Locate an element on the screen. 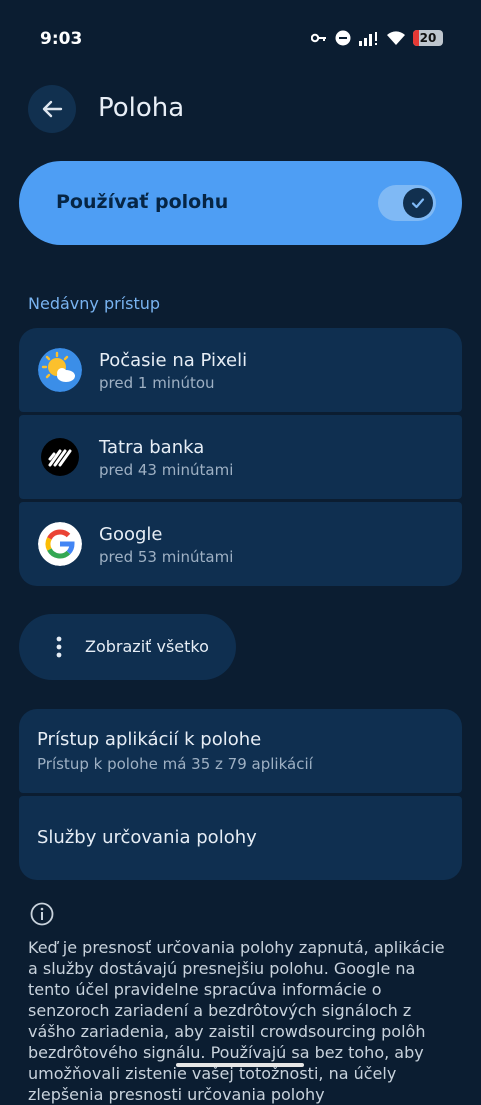 The width and height of the screenshot is (481, 1105). app-name: Počasie na Pixeli is located at coordinates (173, 360).